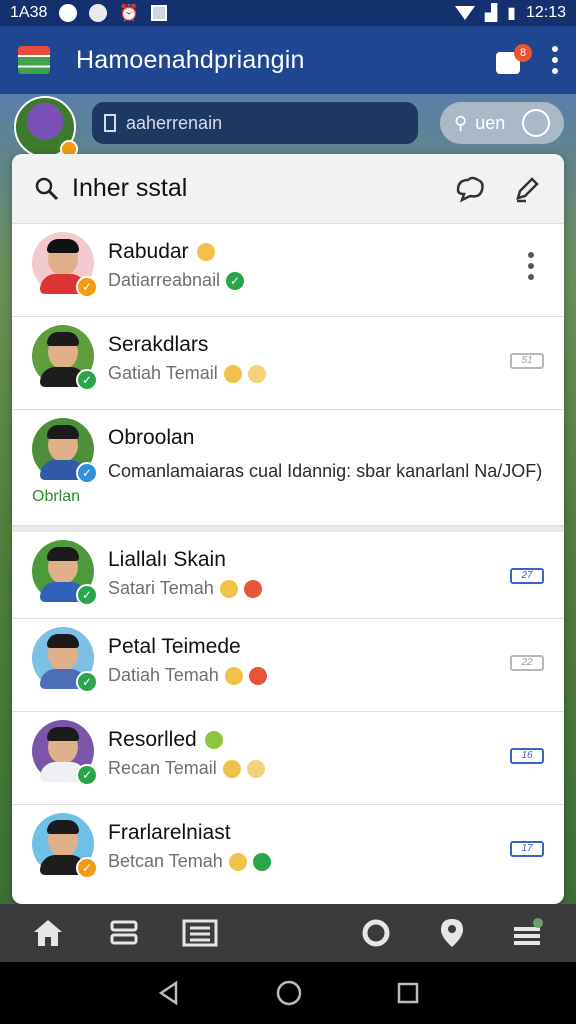 The image size is (576, 1024). Describe the element at coordinates (158, 344) in the screenshot. I see `contact-name: Serakdlars` at that location.